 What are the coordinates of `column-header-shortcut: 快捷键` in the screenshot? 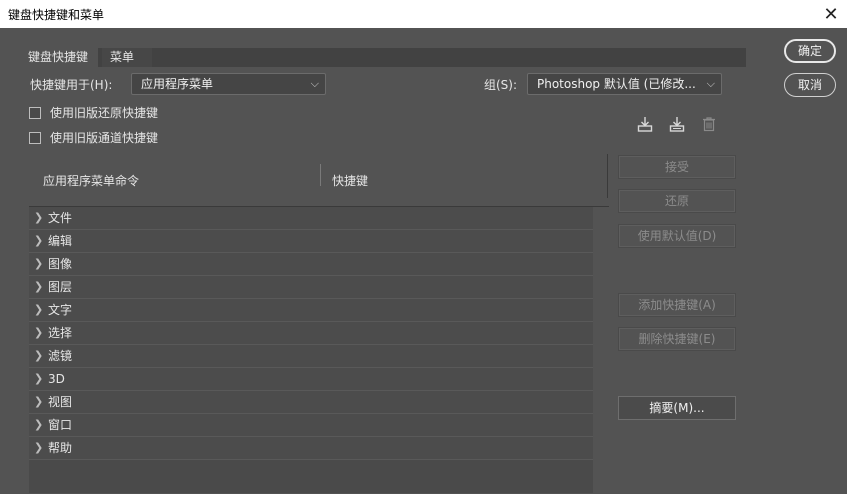 It's located at (350, 180).